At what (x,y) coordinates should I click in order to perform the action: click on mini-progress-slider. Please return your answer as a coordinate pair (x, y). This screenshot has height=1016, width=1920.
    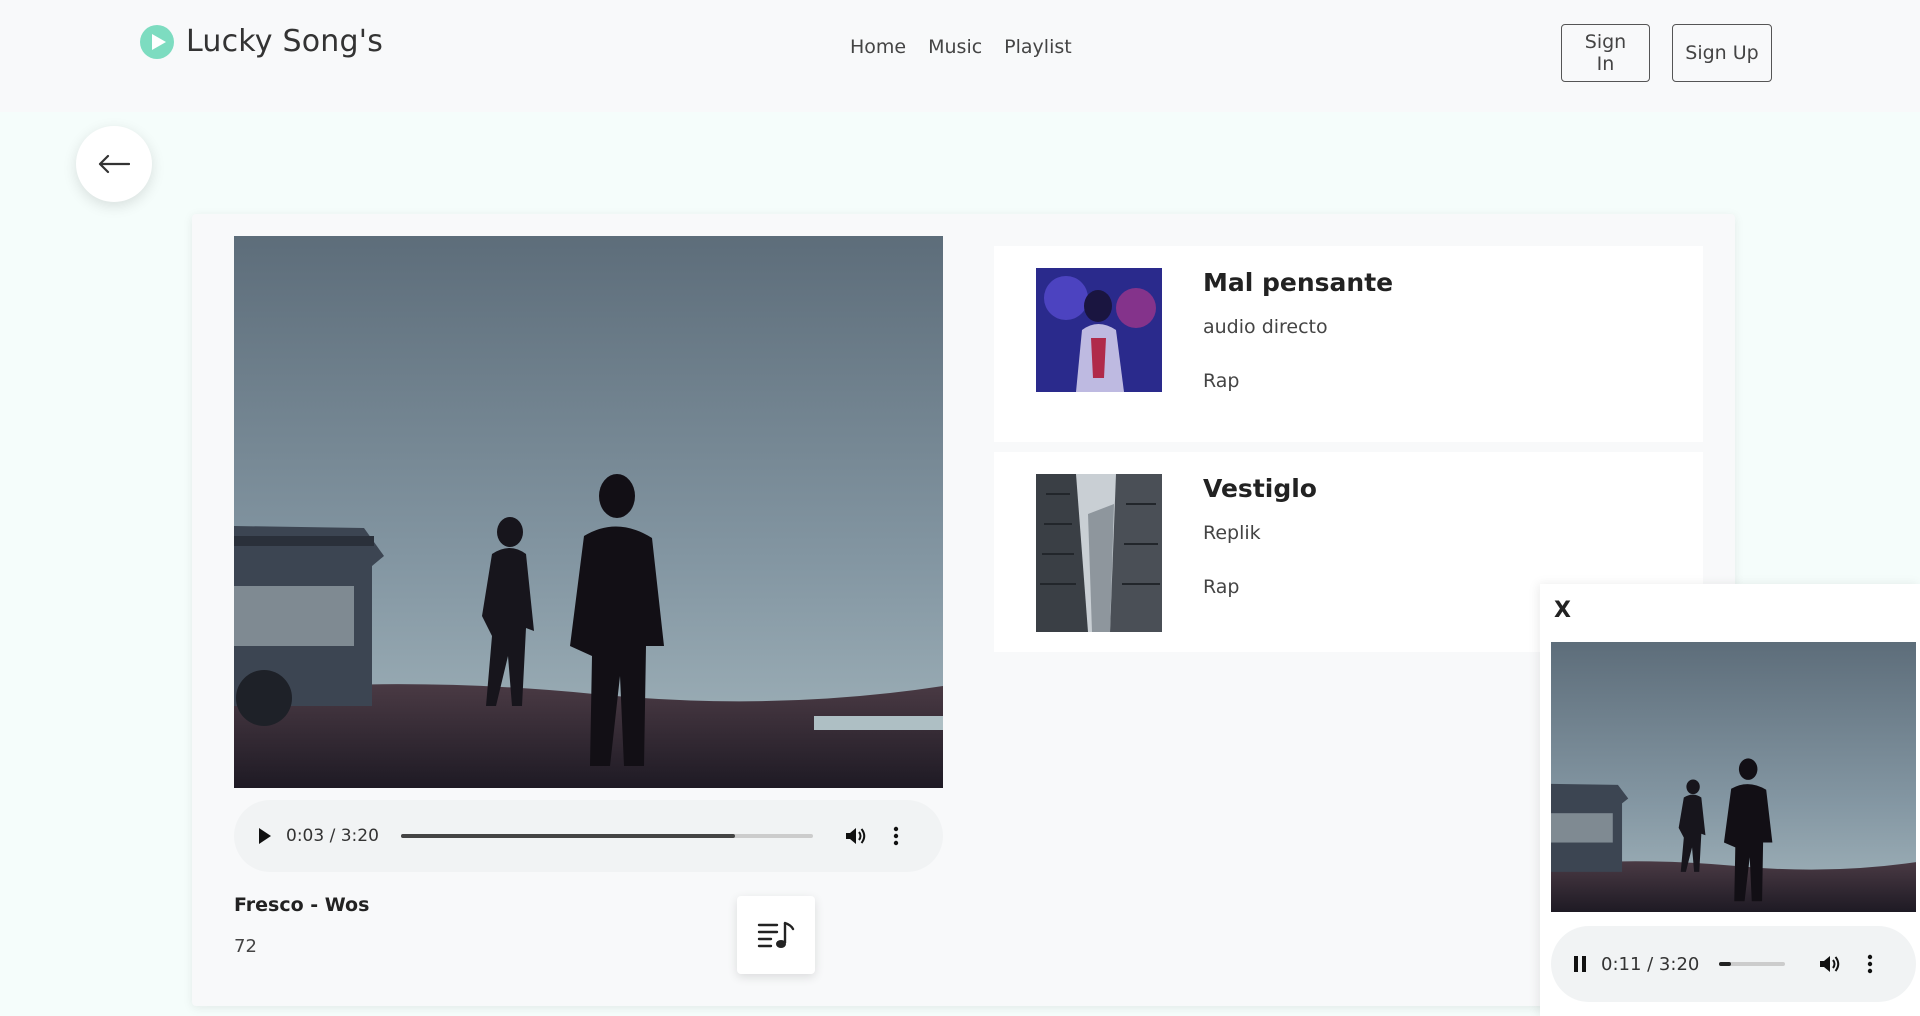
    Looking at the image, I should click on (1752, 964).